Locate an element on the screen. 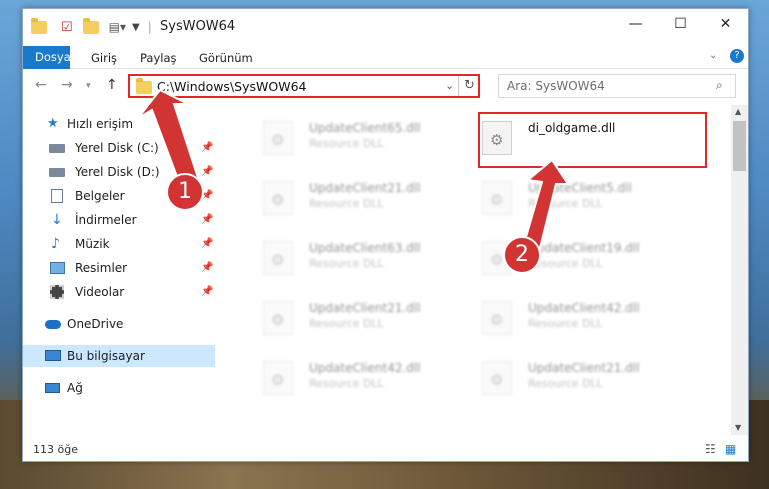 This screenshot has height=489, width=769. address-dropdown-icon: ⌄ is located at coordinates (449, 85).